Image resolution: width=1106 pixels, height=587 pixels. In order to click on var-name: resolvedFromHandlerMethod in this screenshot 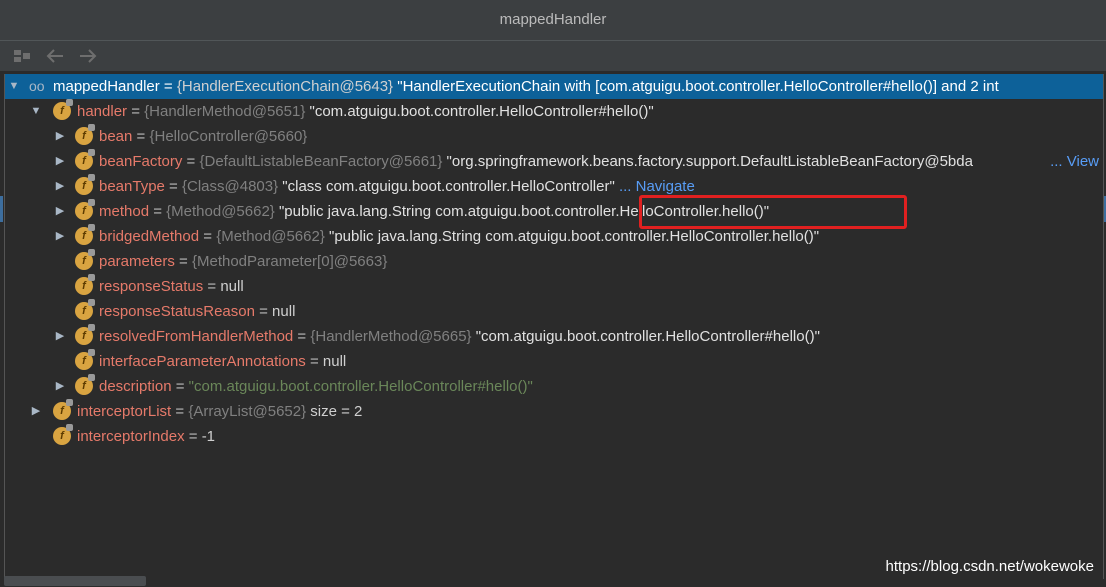, I will do `click(196, 336)`.